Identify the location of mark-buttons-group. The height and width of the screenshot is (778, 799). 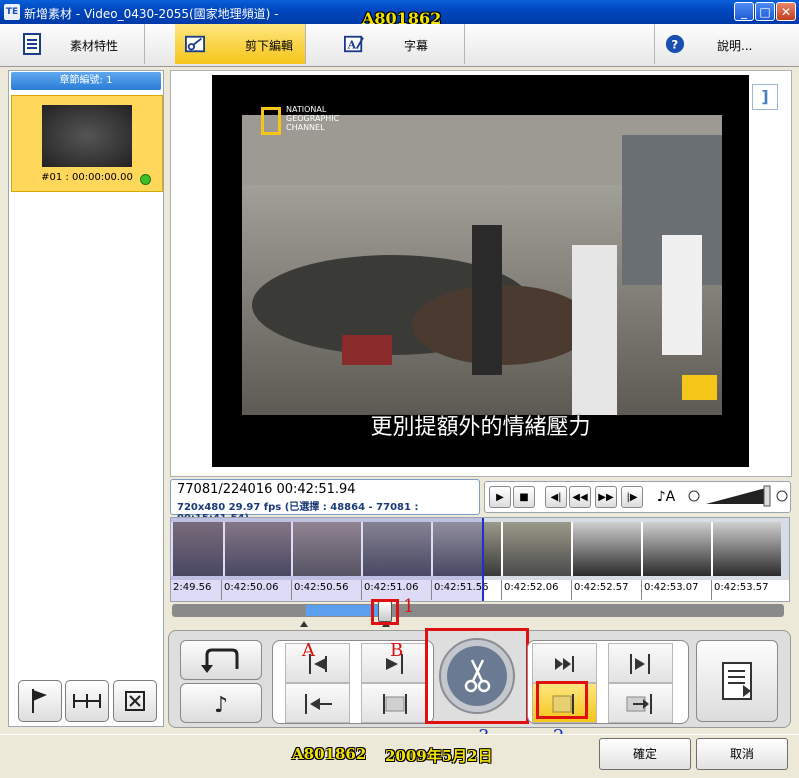
(353, 682).